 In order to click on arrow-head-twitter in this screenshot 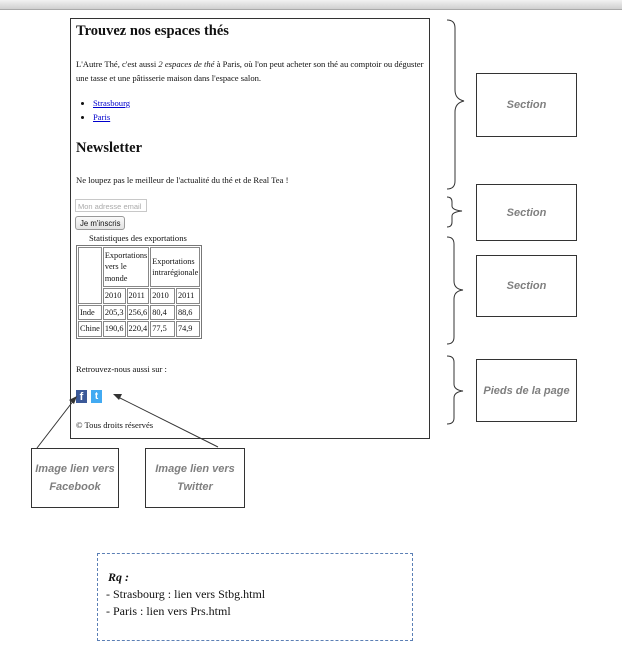, I will do `click(117, 397)`.